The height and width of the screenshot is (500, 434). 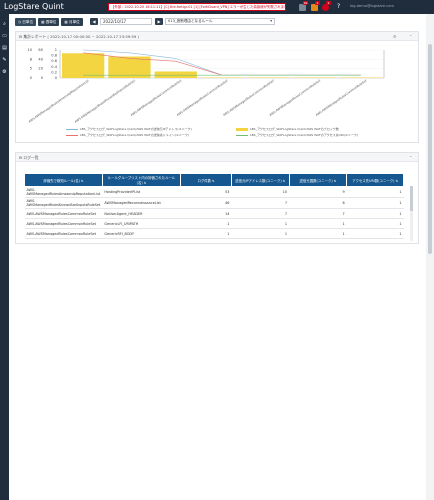 What do you see at coordinates (395, 36) in the screenshot?
I see `settings-icon: ⚙` at bounding box center [395, 36].